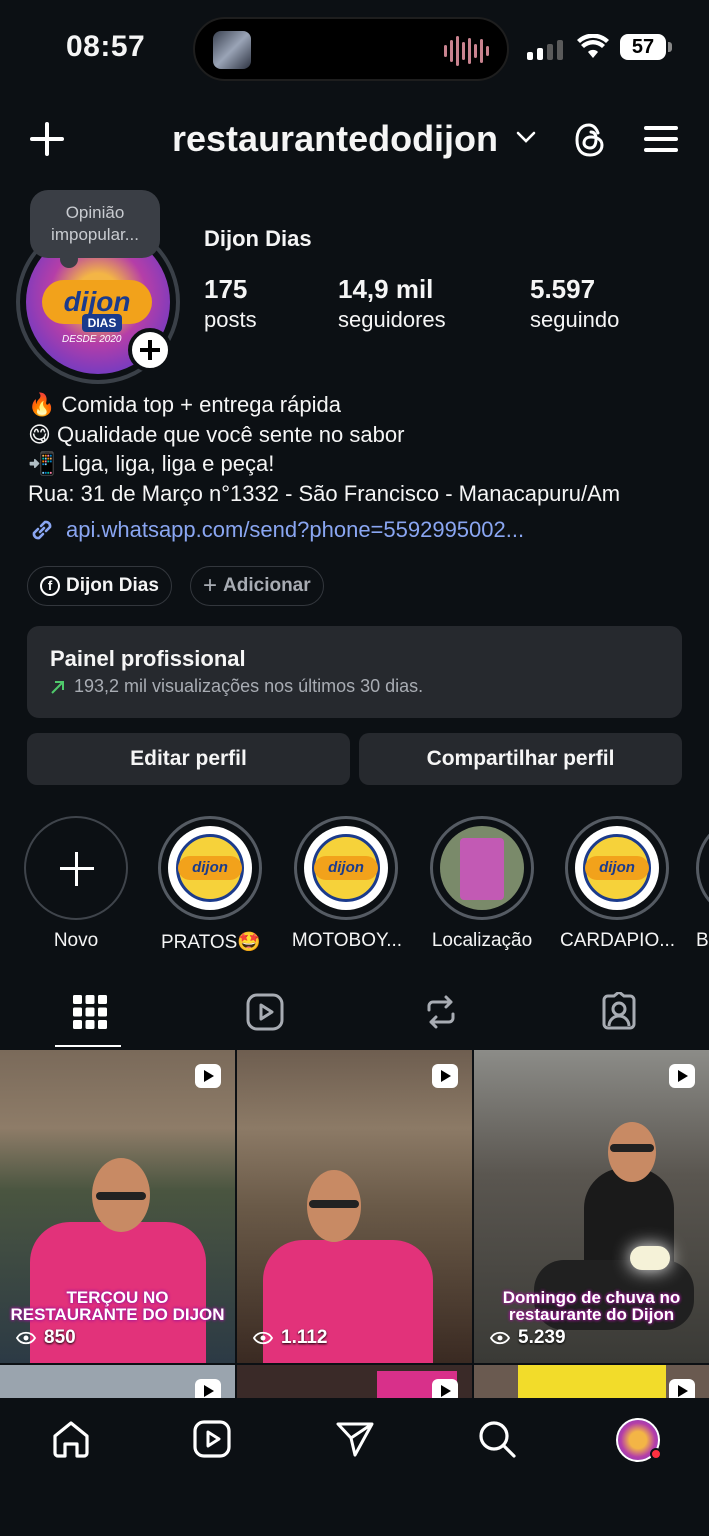  I want to click on status-time: 08:57, so click(106, 46).